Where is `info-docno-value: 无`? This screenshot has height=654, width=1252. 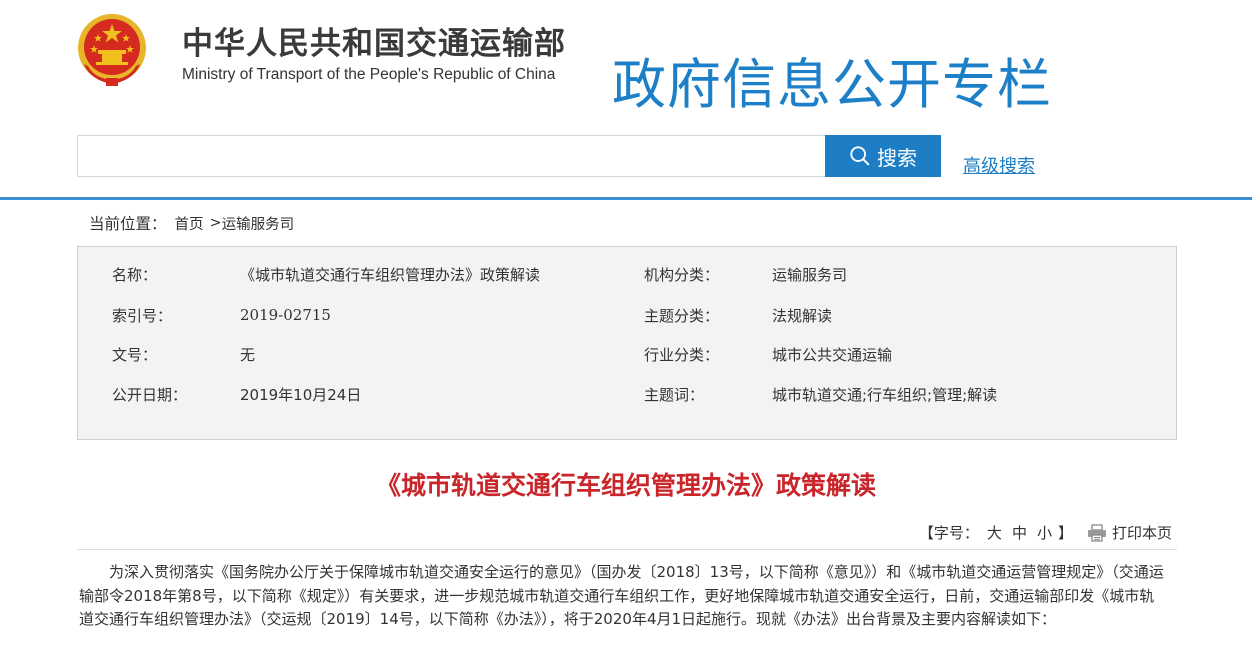
info-docno-value: 无 is located at coordinates (248, 355).